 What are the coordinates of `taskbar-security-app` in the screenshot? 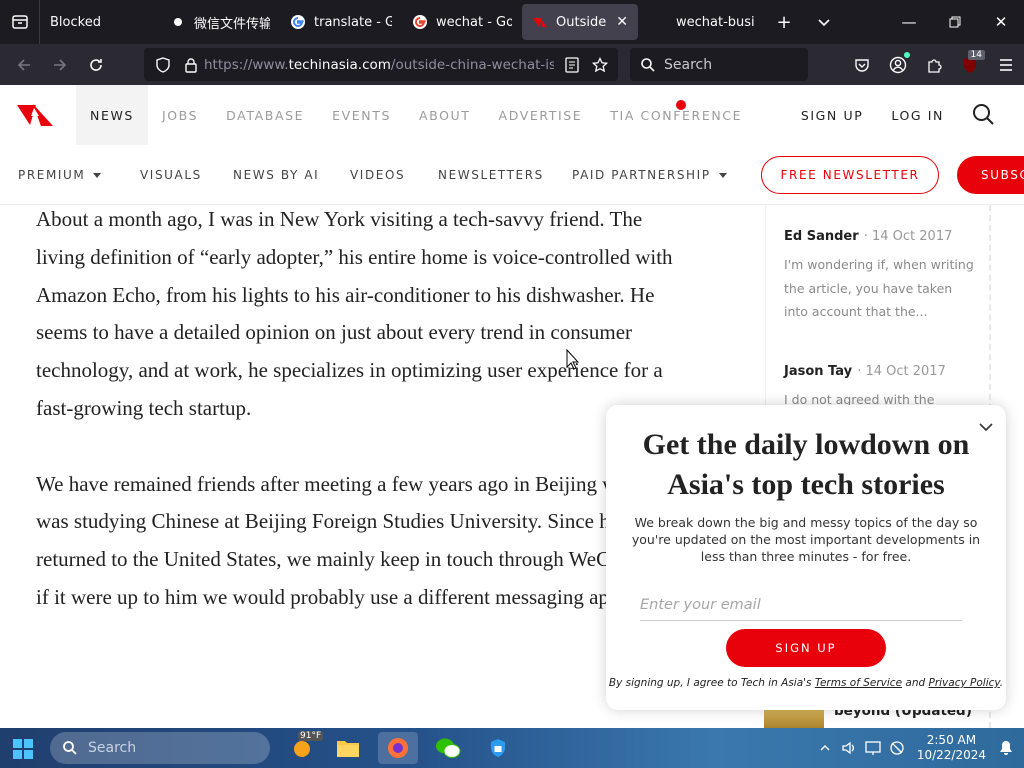 It's located at (498, 748).